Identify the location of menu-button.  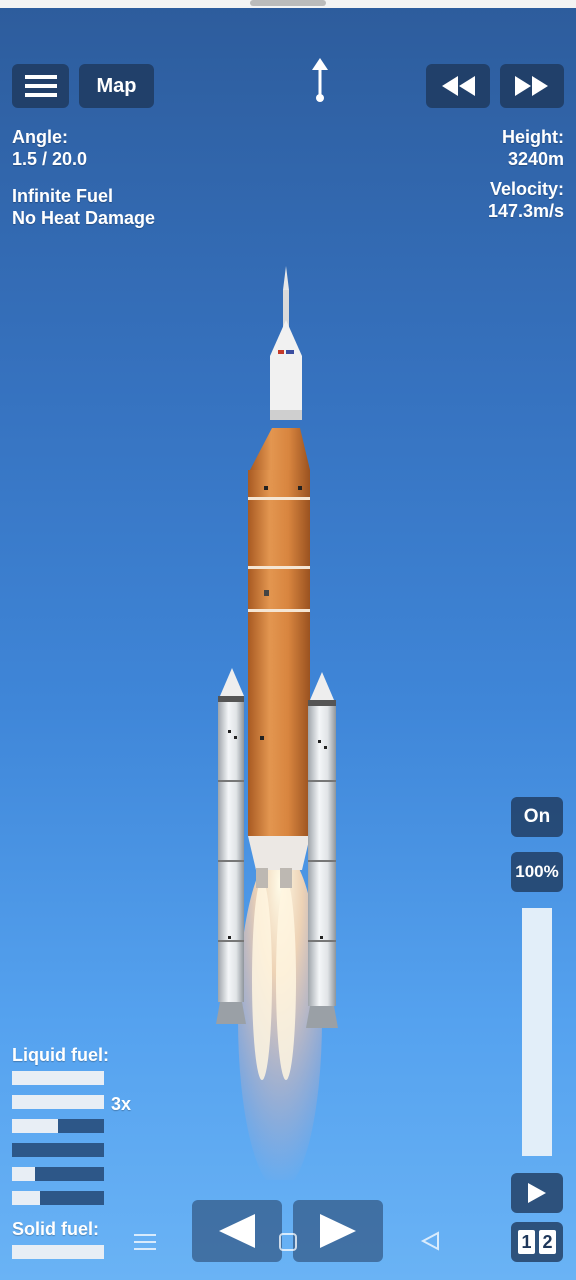
(40, 86).